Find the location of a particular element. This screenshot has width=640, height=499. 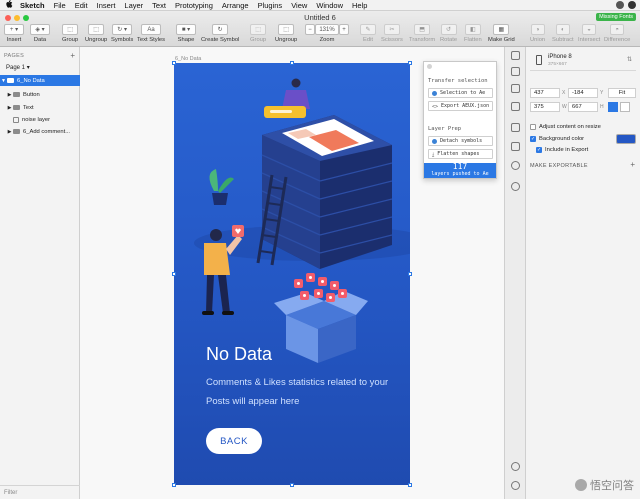

height-field: 667 is located at coordinates (583, 107).